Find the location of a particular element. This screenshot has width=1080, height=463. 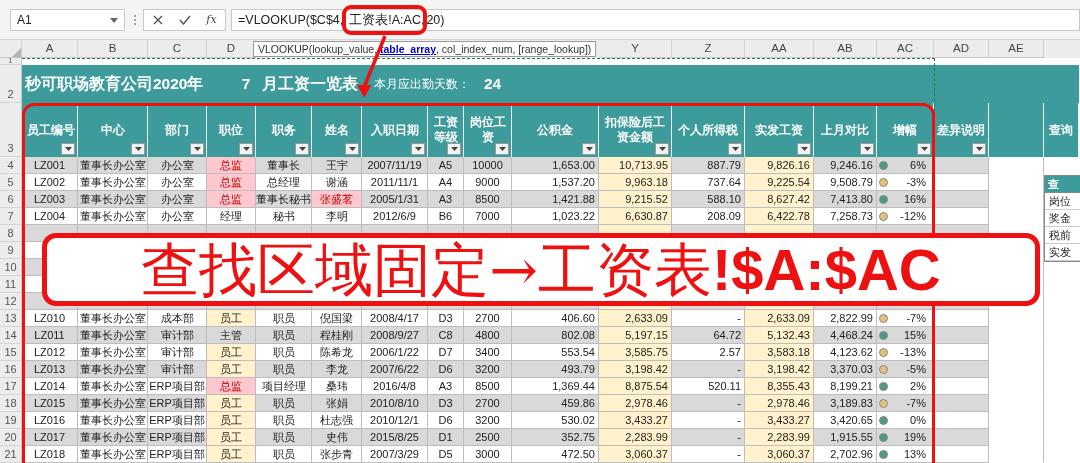

panel-label: 奖金 is located at coordinates (1062, 218).